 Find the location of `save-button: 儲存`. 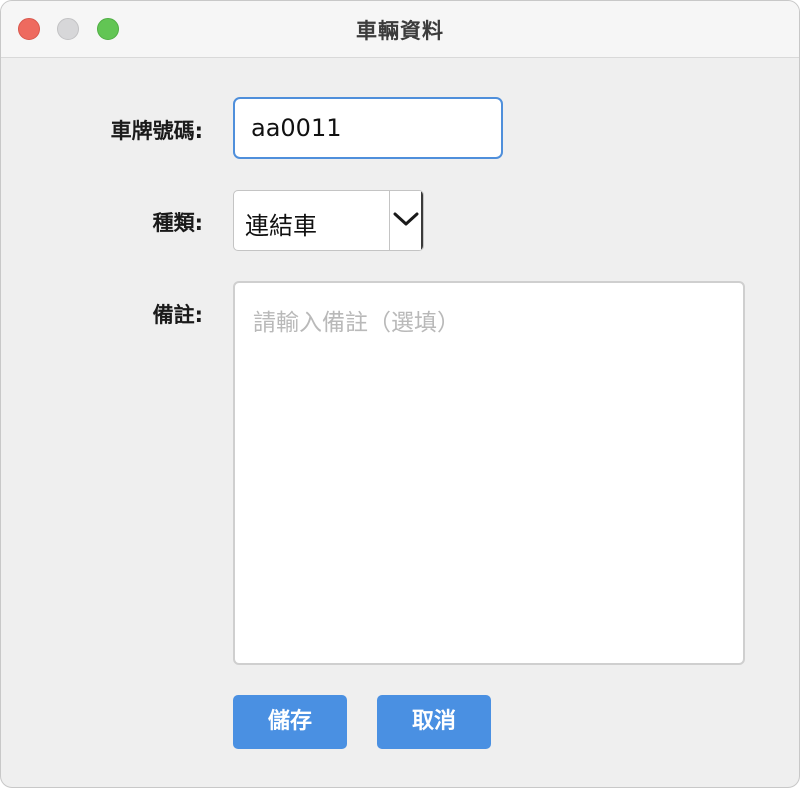

save-button: 儲存 is located at coordinates (290, 722).